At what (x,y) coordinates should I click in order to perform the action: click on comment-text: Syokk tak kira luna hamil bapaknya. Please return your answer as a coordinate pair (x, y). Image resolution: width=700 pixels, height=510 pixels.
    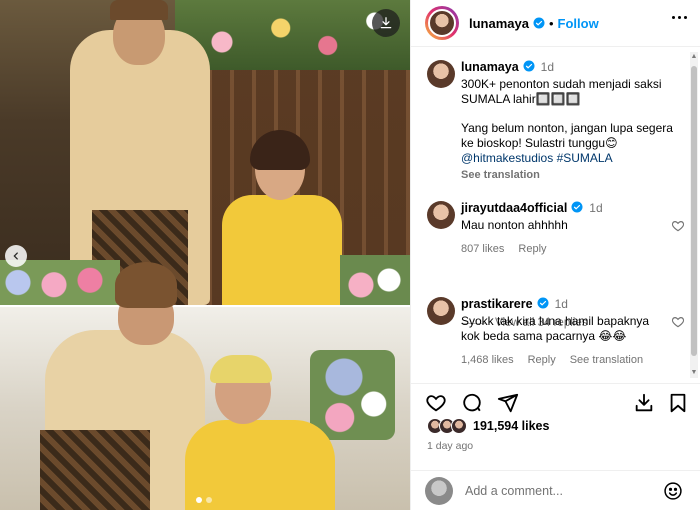
    Looking at the image, I should click on (555, 321).